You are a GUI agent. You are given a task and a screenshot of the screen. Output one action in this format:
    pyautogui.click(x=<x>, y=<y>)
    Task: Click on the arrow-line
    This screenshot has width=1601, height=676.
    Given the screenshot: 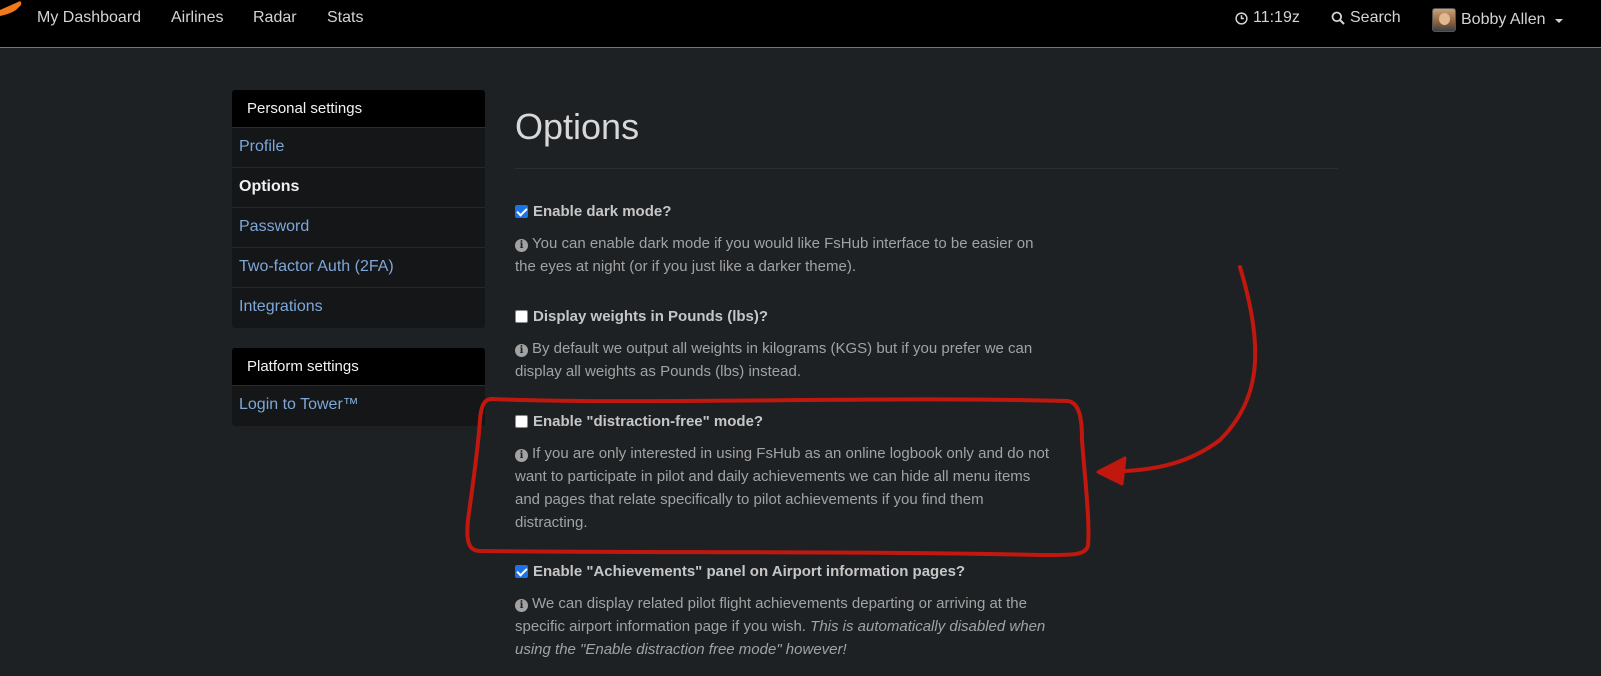 What is the action you would take?
    pyautogui.click(x=1183, y=369)
    